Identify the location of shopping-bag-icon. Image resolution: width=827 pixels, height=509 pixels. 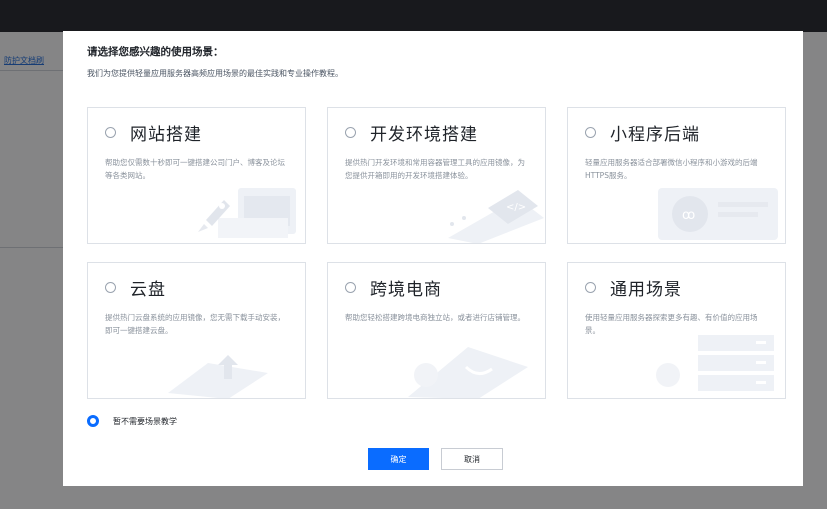
(468, 372).